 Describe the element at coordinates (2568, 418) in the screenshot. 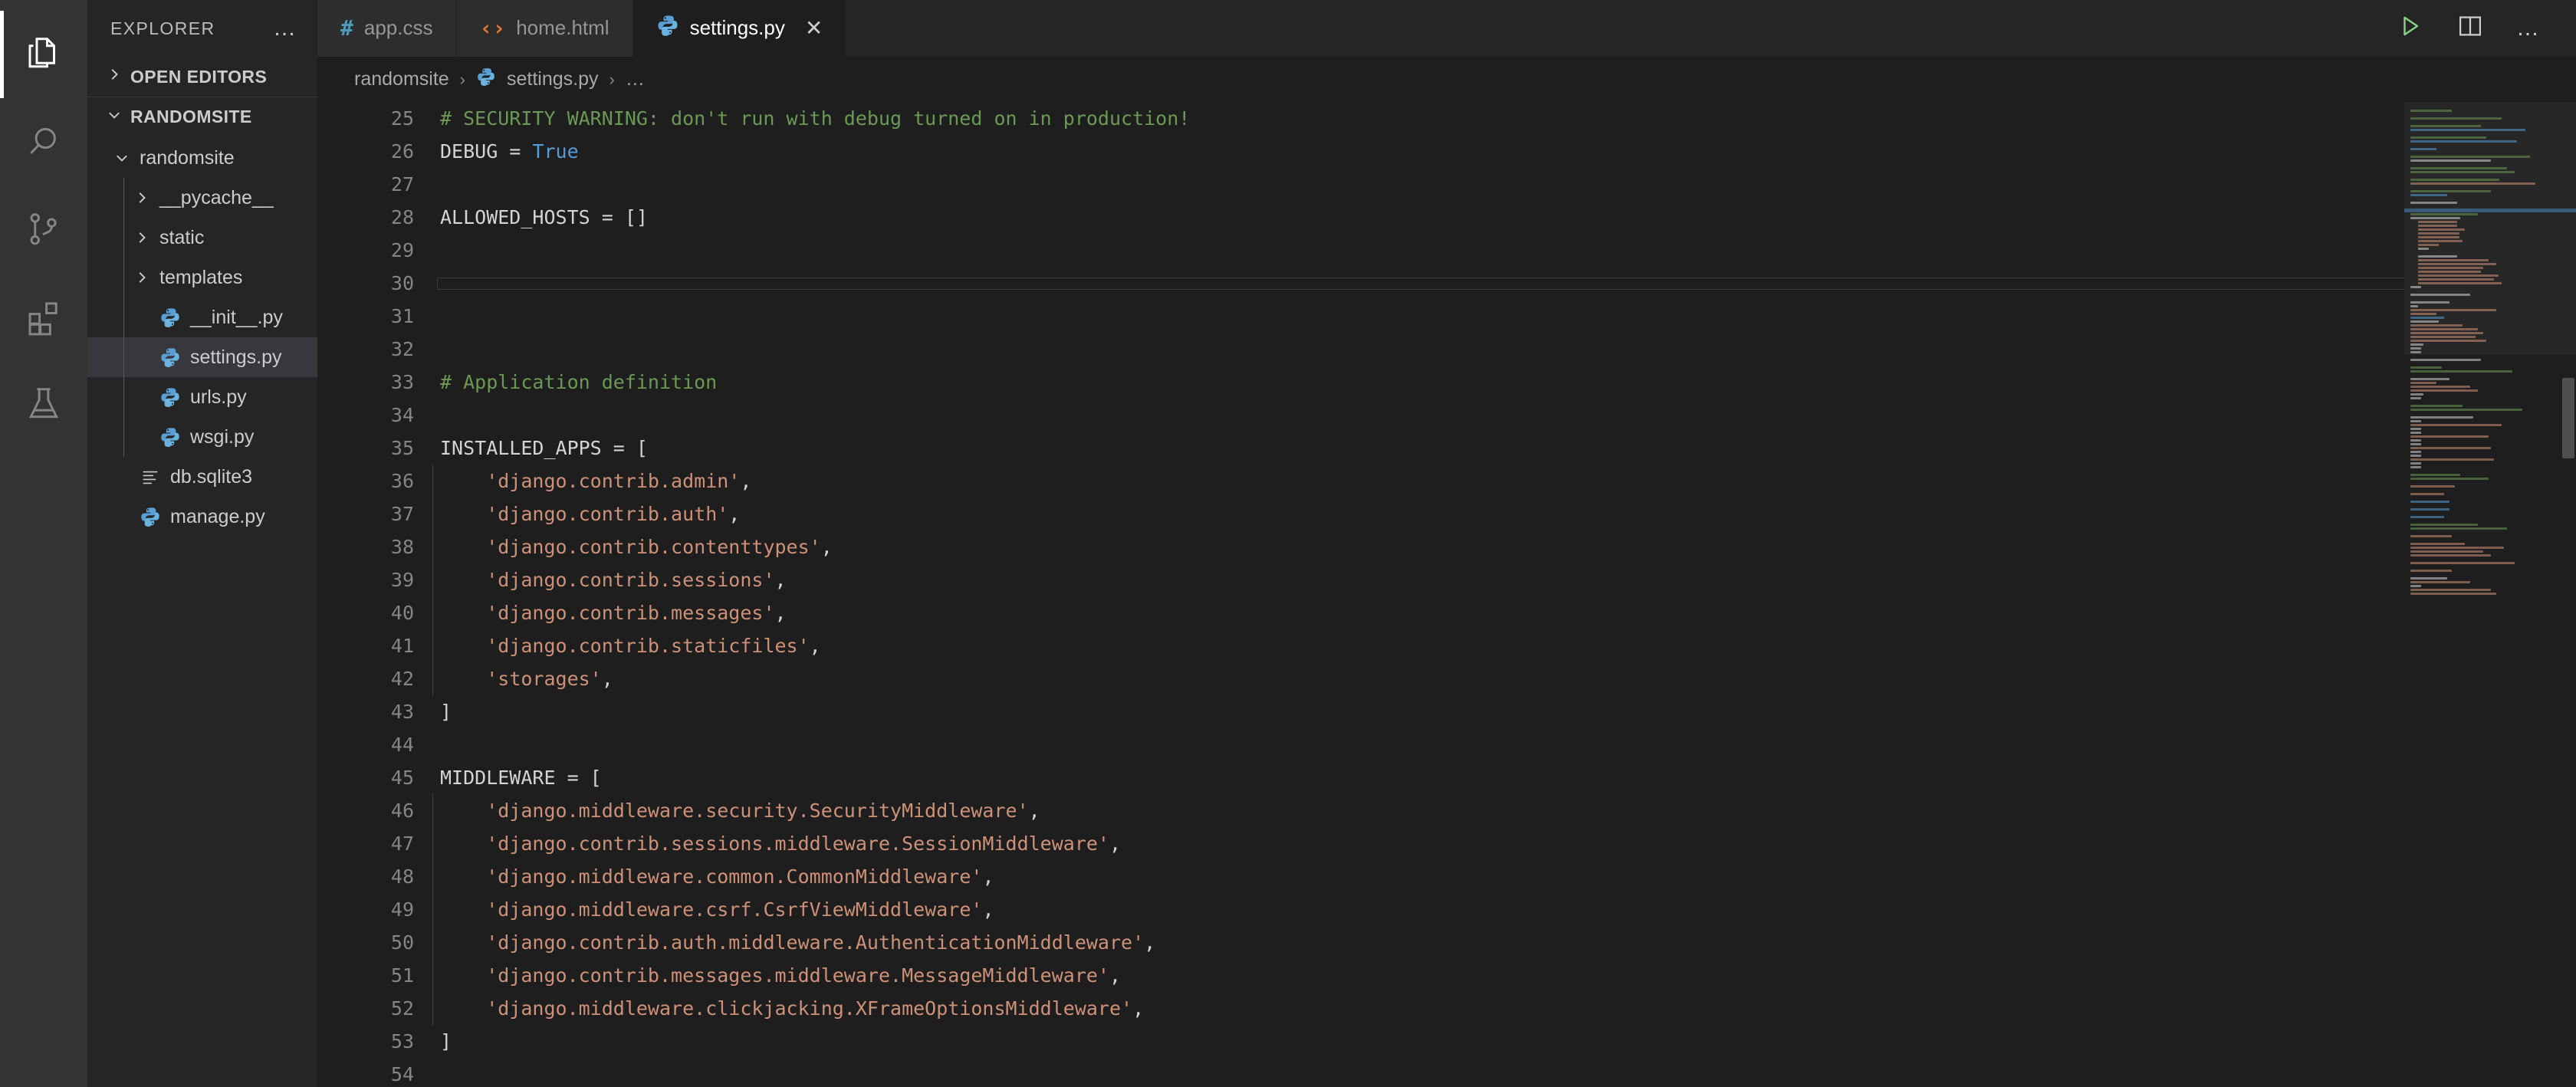

I see `scrollbar-thumb` at that location.